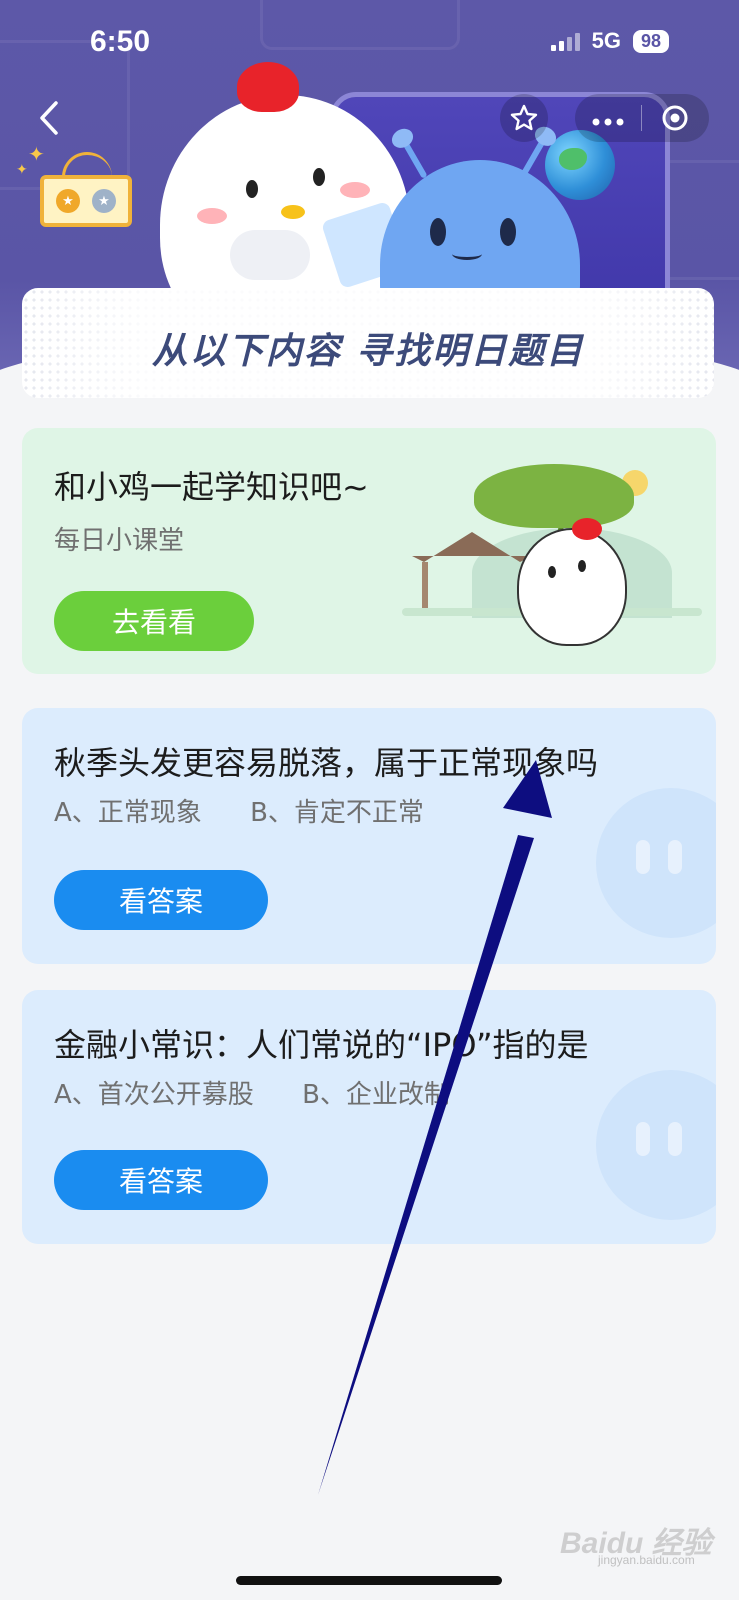 The image size is (739, 1600). What do you see at coordinates (86, 201) in the screenshot?
I see `medal-badge: ★ ★` at bounding box center [86, 201].